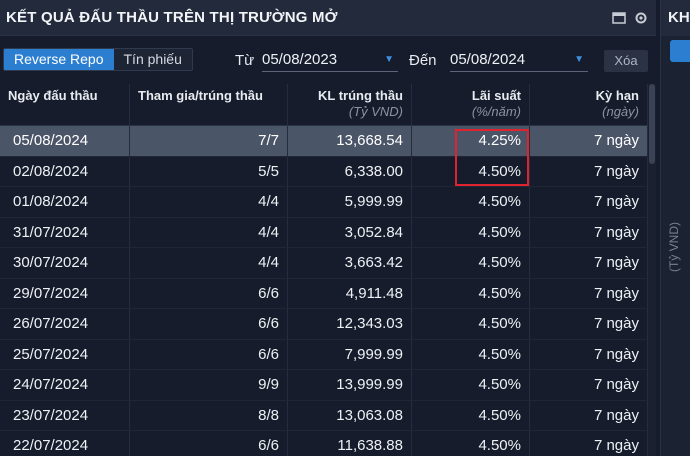 The height and width of the screenshot is (456, 690). Describe the element at coordinates (675, 18) in the screenshot. I see `side-panel-title: KH` at that location.